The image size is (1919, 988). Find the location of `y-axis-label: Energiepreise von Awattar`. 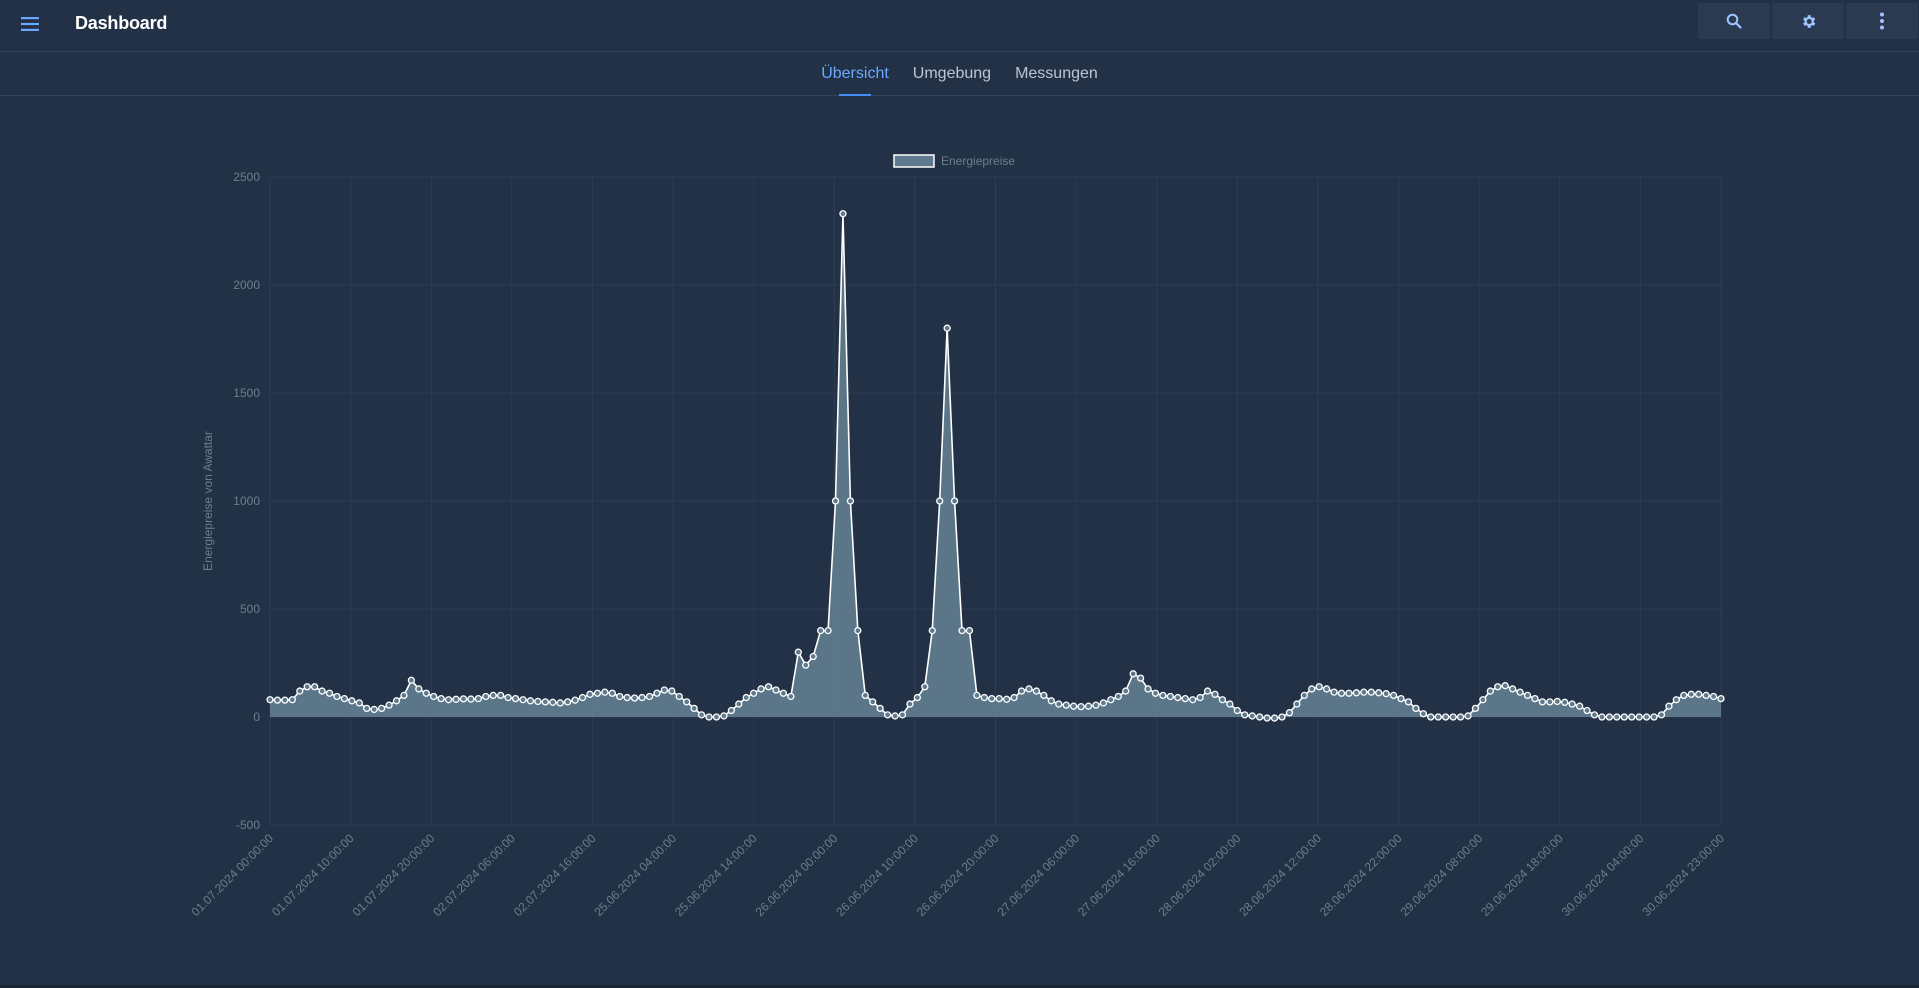

y-axis-label: Energiepreise von Awattar is located at coordinates (208, 501).